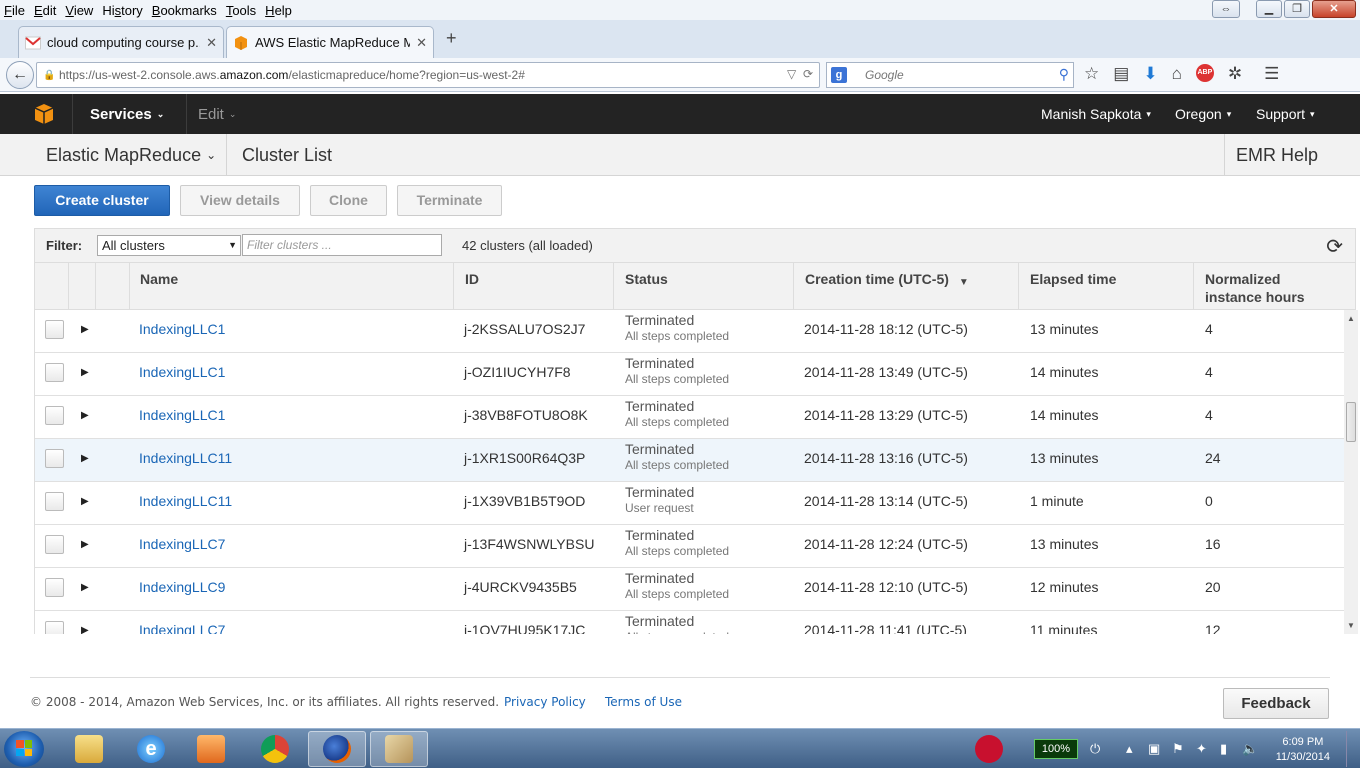 The height and width of the screenshot is (768, 1360). Describe the element at coordinates (1201, 749) in the screenshot. I see `dropbox-icon: ✦` at that location.